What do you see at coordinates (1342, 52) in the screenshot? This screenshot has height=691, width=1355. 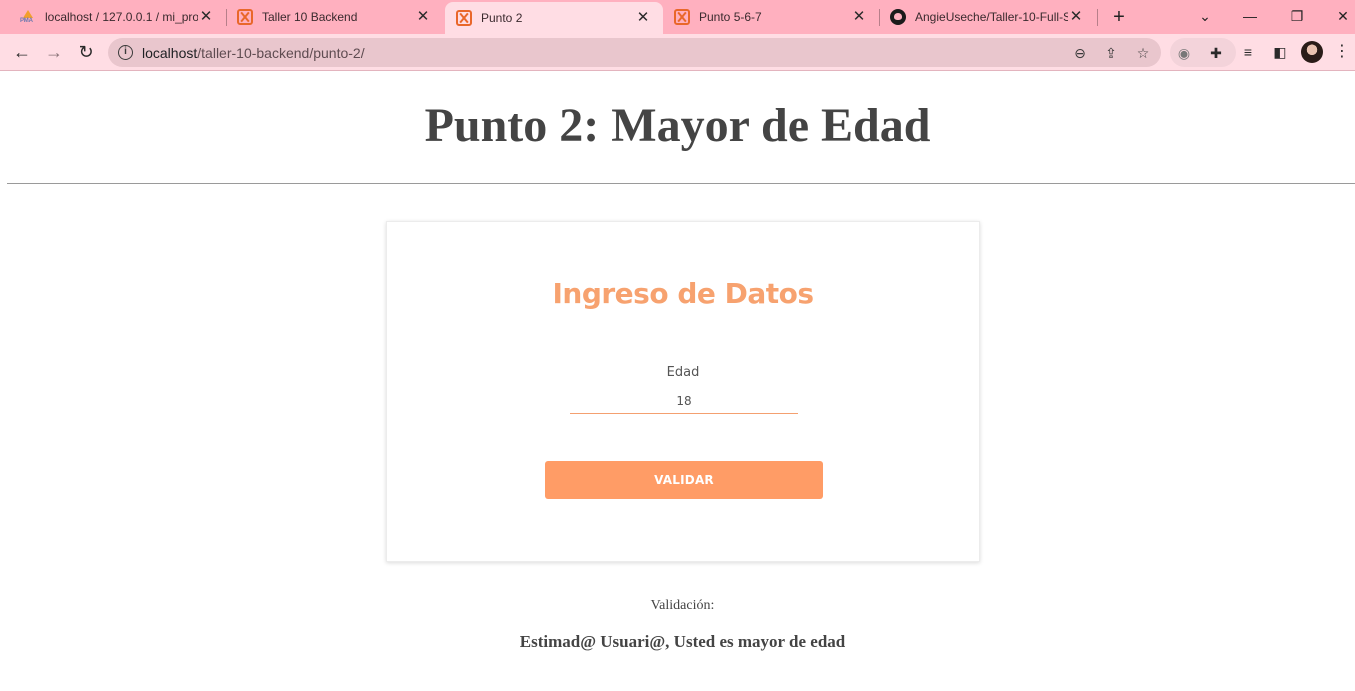 I see `menu-kebab-icon: ⋮` at bounding box center [1342, 52].